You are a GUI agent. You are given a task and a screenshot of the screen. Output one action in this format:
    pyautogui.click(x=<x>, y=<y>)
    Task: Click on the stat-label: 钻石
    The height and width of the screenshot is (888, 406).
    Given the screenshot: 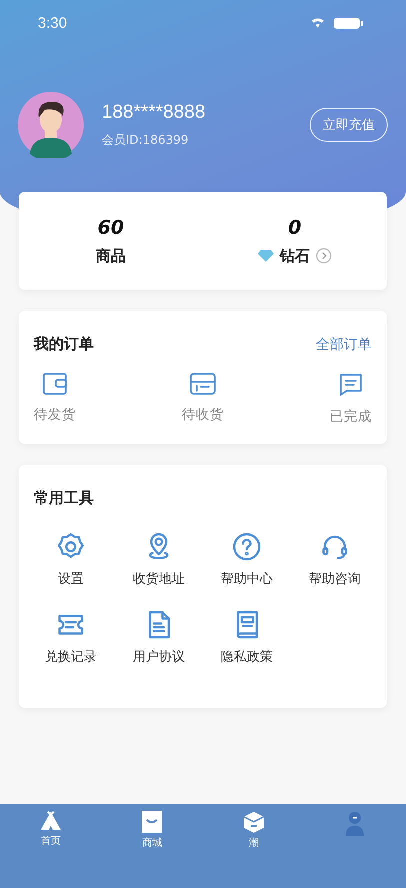 What is the action you would take?
    pyautogui.click(x=295, y=256)
    